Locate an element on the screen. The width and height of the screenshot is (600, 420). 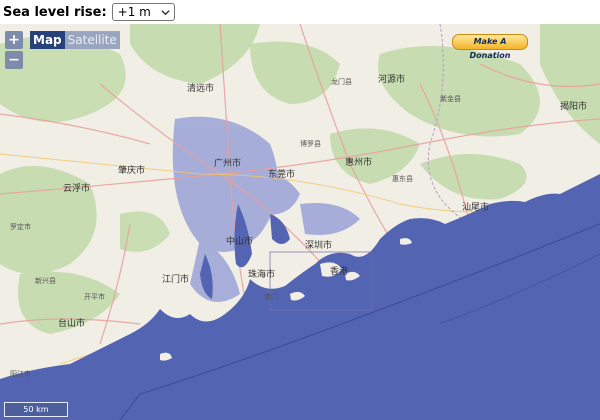
sea-level-value: +1 m is located at coordinates (134, 12).